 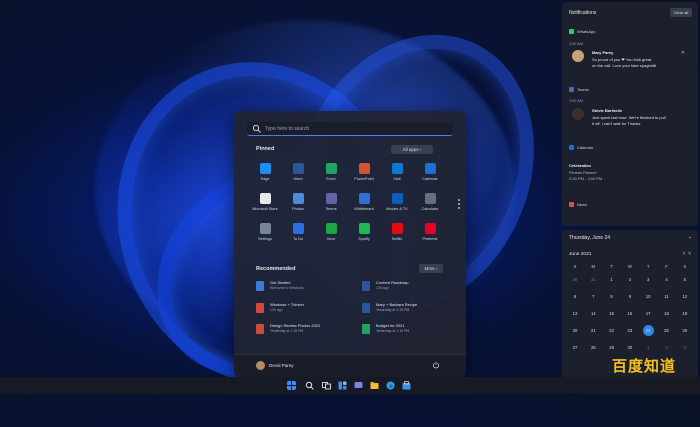 I want to click on calendar-day: 25, so click(x=667, y=330).